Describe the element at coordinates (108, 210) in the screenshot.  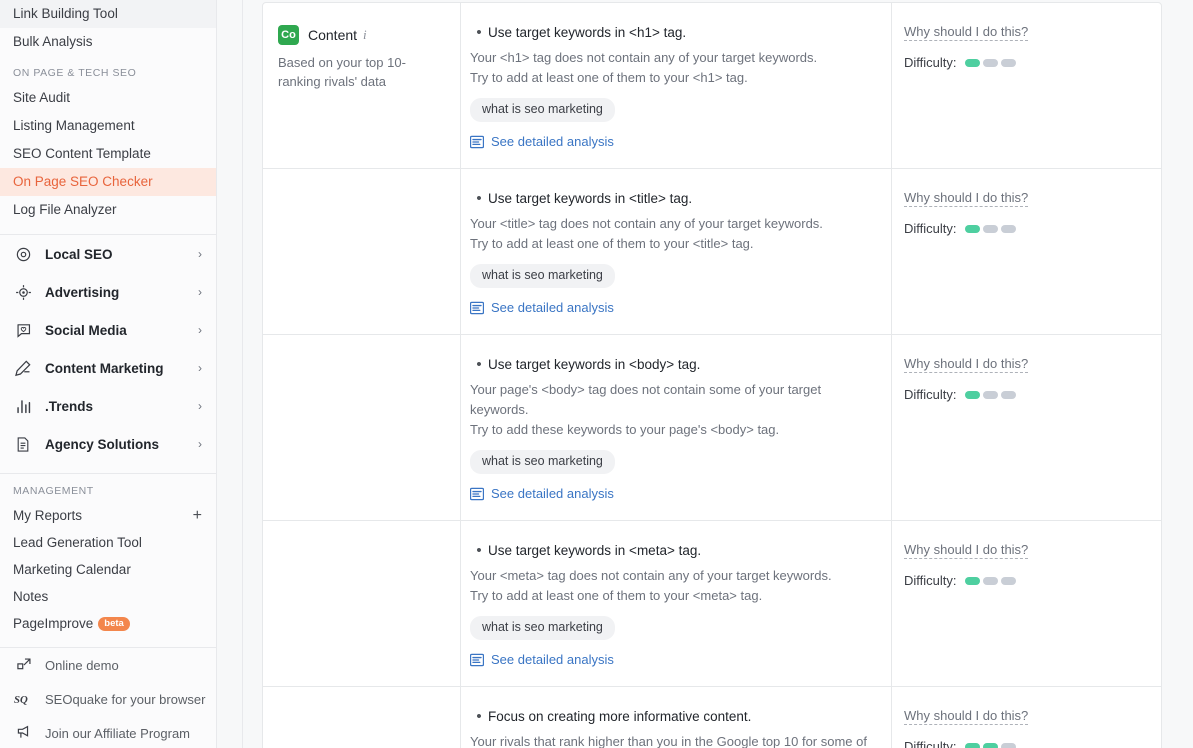
I see `sidebar-item-log-file-analyzer: Log File Analyzer` at that location.